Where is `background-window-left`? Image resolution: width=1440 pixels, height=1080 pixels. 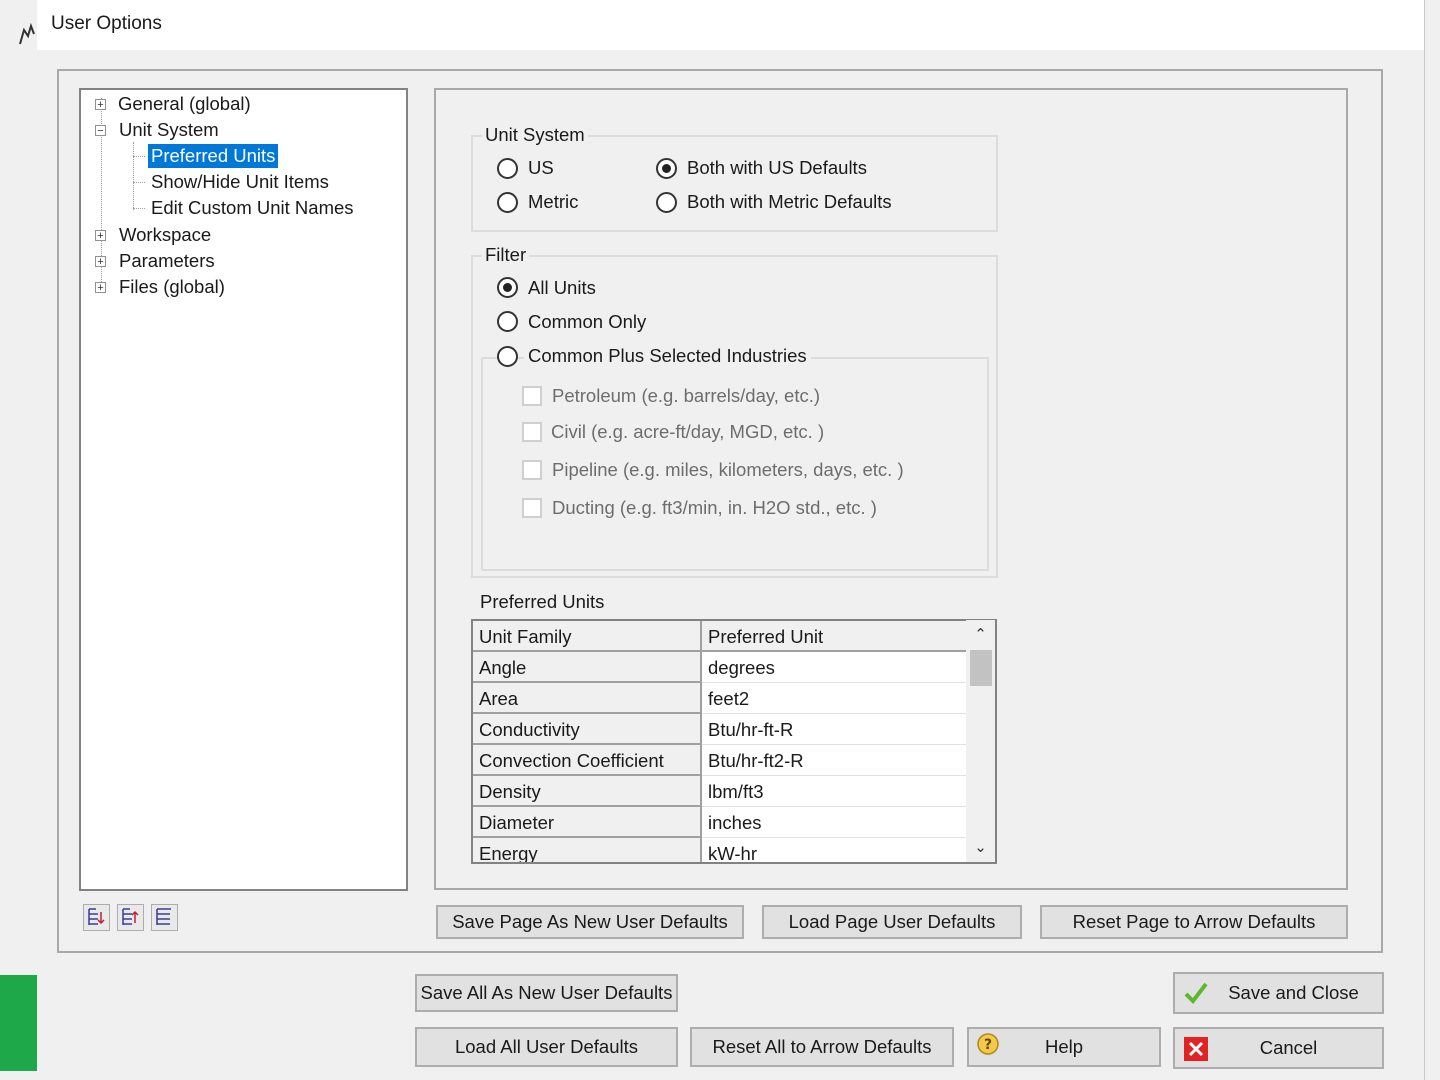
background-window-left is located at coordinates (19, 540).